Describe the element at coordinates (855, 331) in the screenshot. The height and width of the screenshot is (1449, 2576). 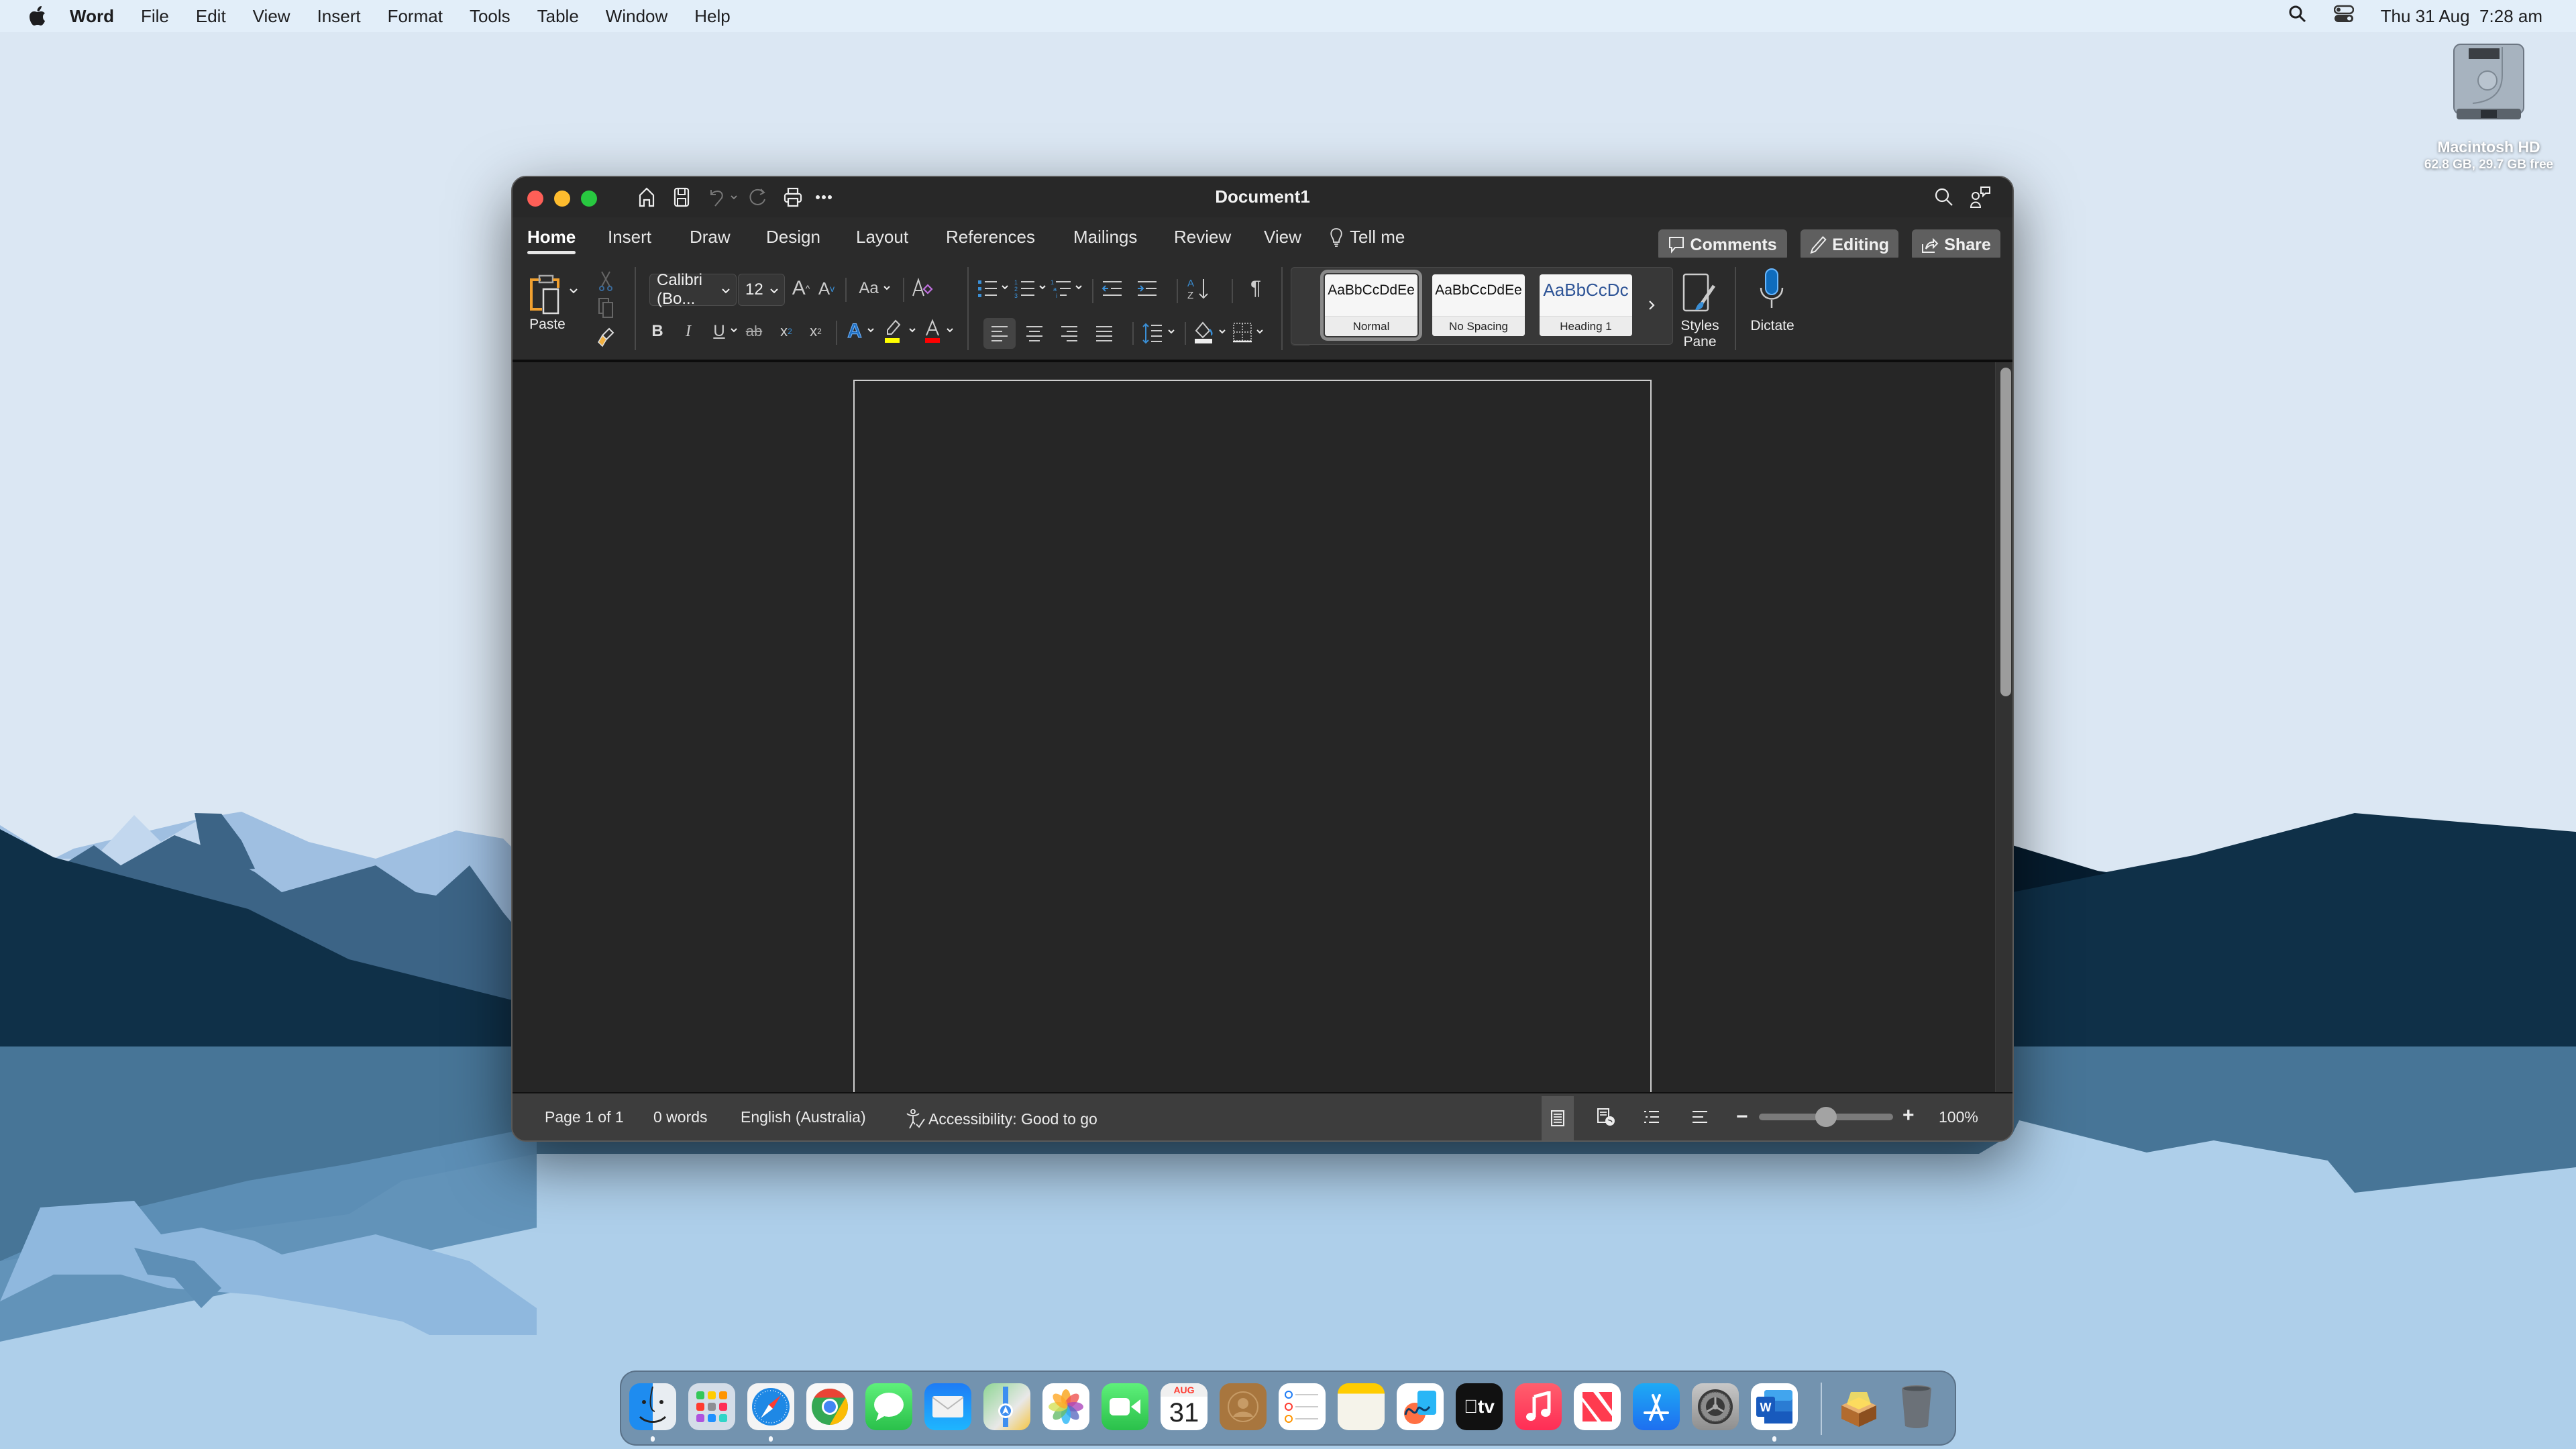
I see `text-effects-icon: A` at that location.